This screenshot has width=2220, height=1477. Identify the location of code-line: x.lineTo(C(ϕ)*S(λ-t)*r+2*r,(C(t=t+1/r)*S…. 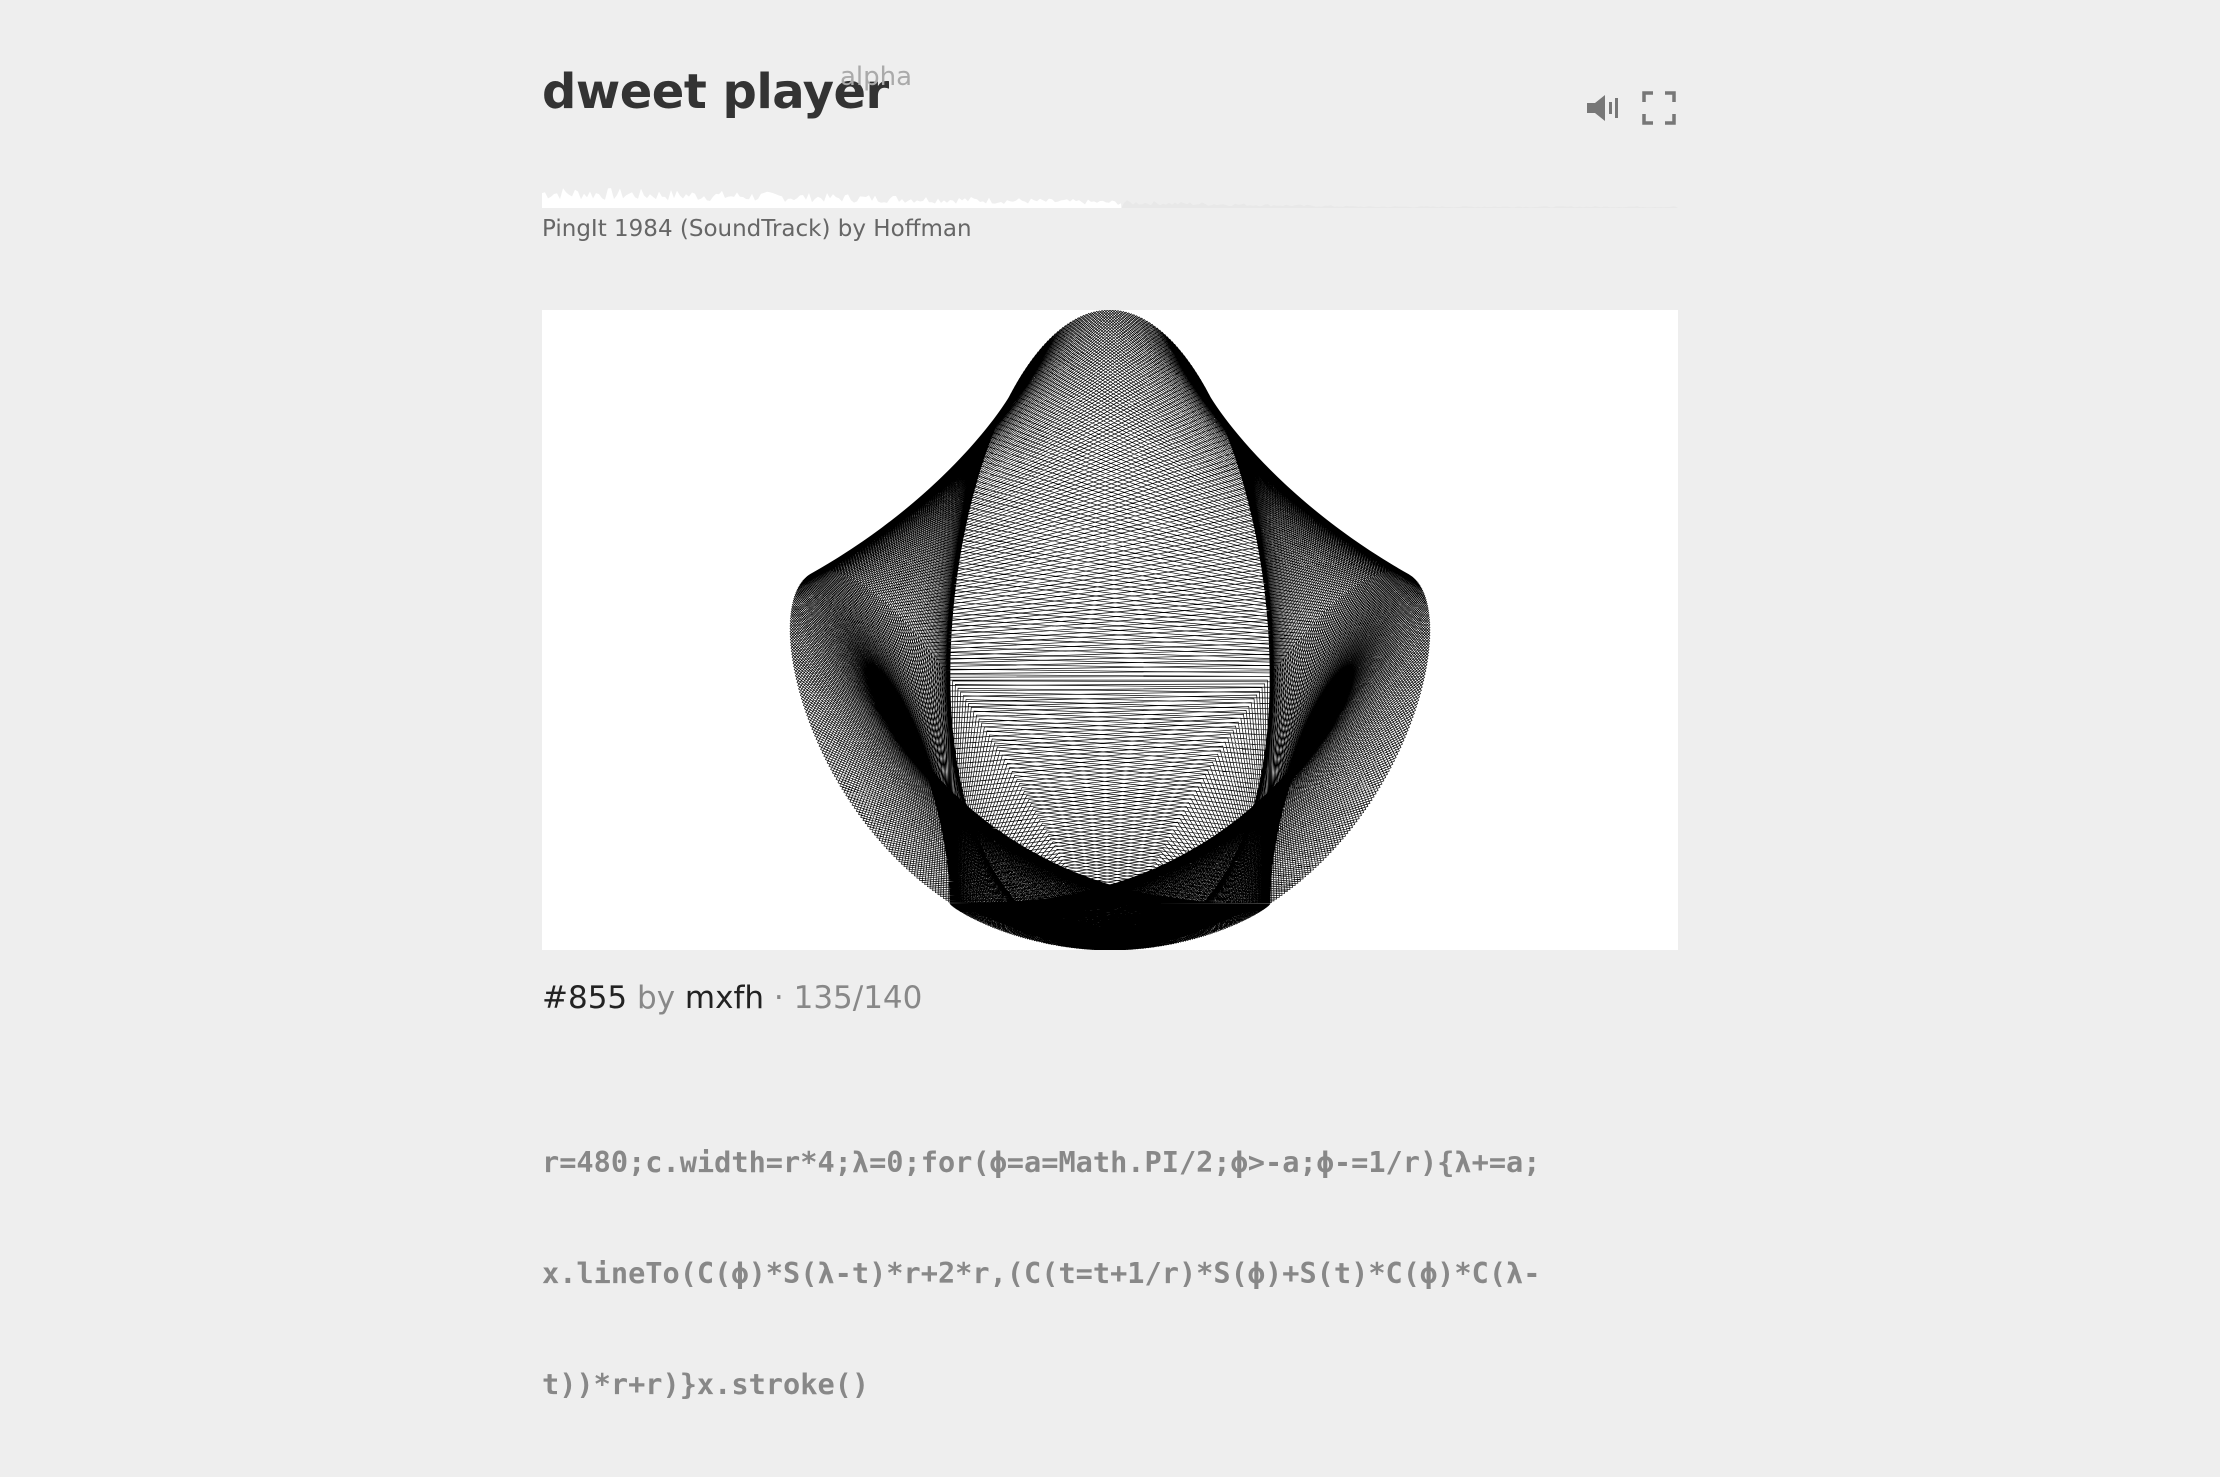
(1041, 1273).